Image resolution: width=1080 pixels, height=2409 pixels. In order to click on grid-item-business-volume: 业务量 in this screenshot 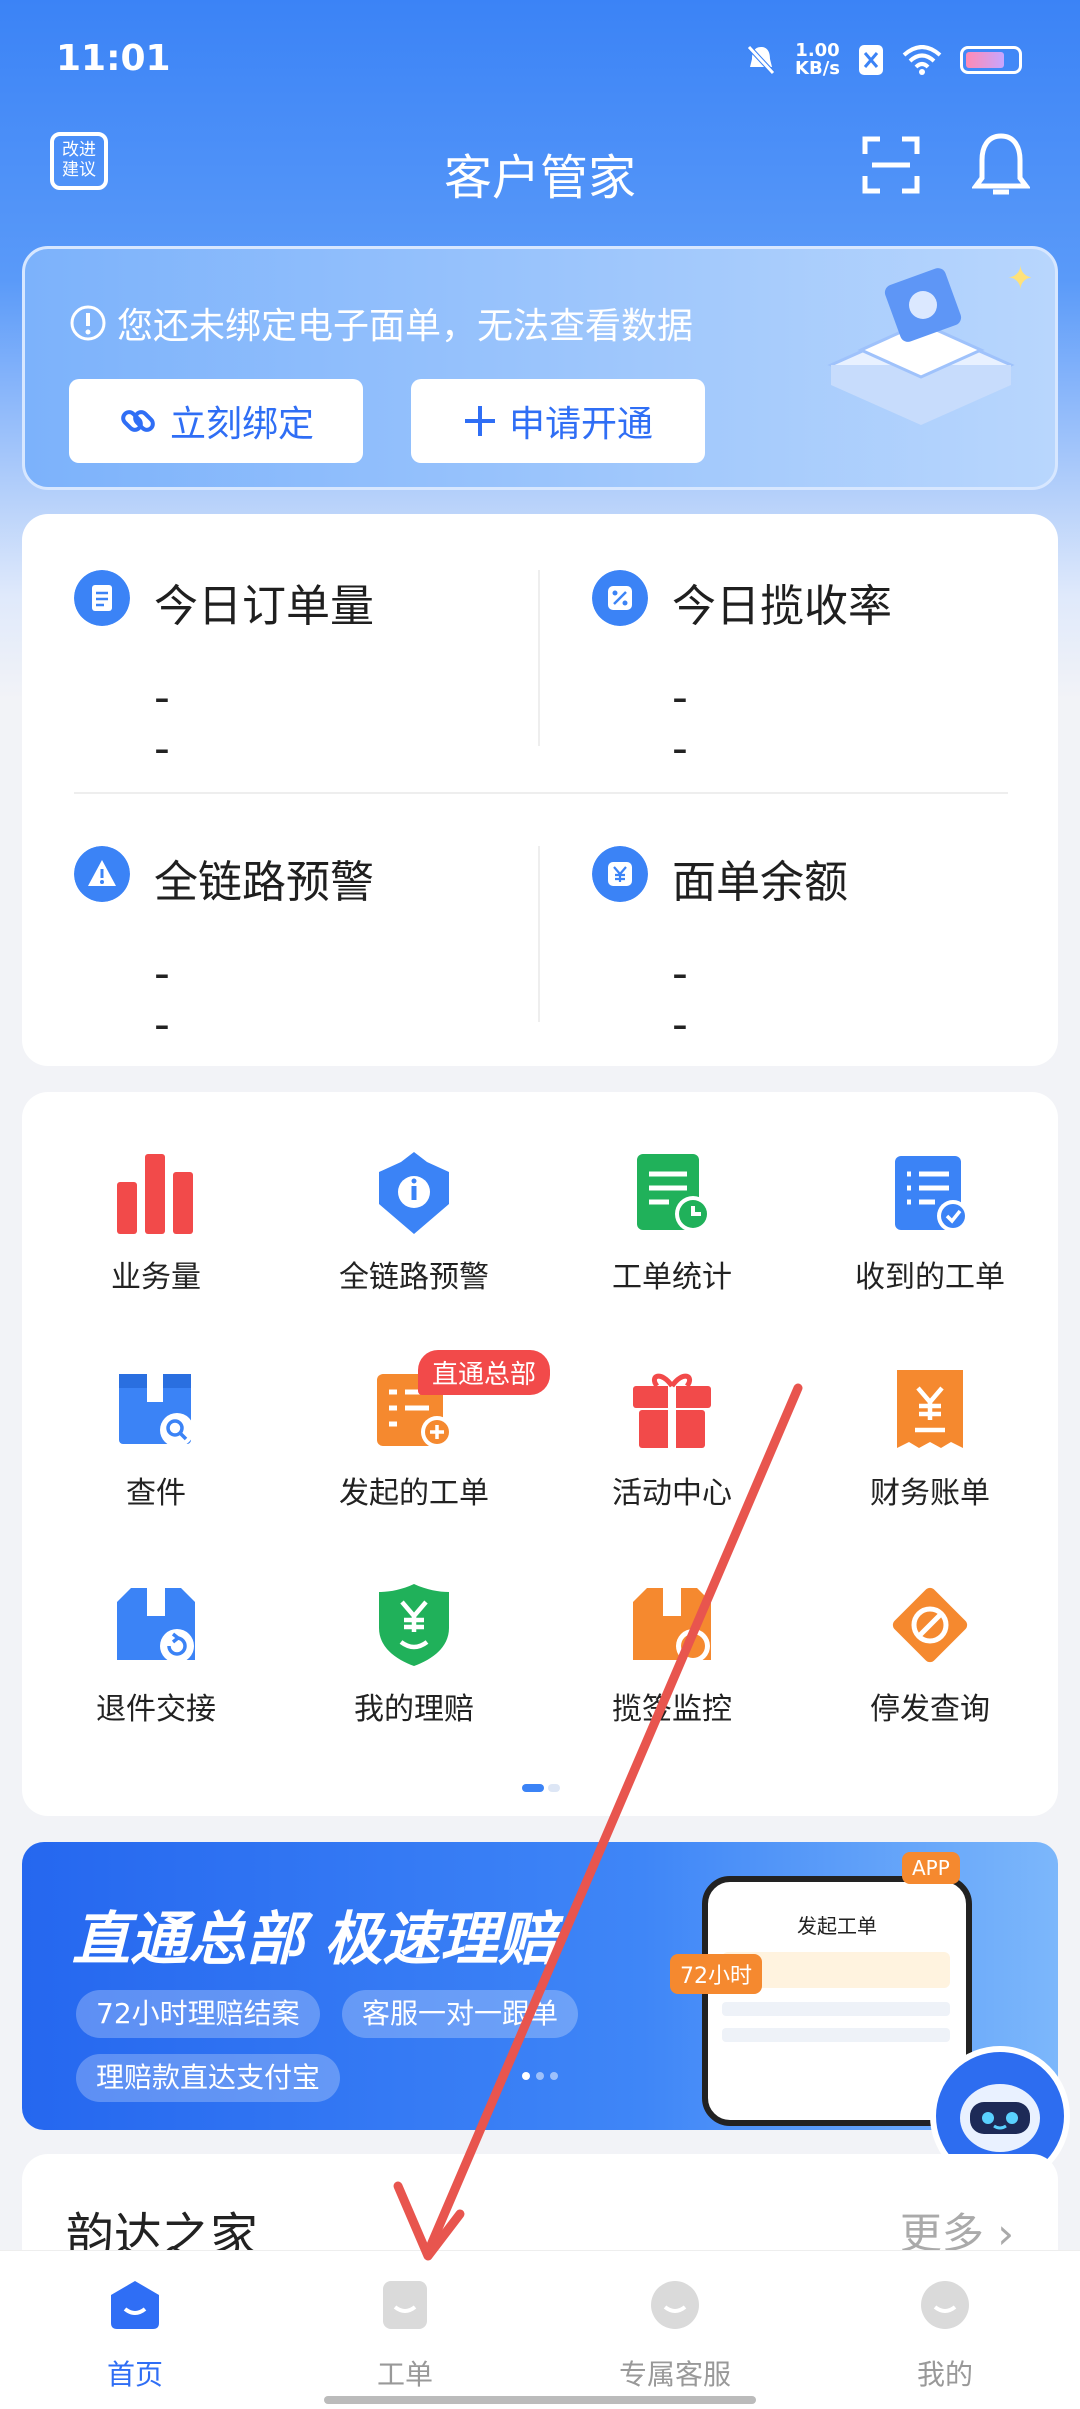, I will do `click(156, 1248)`.